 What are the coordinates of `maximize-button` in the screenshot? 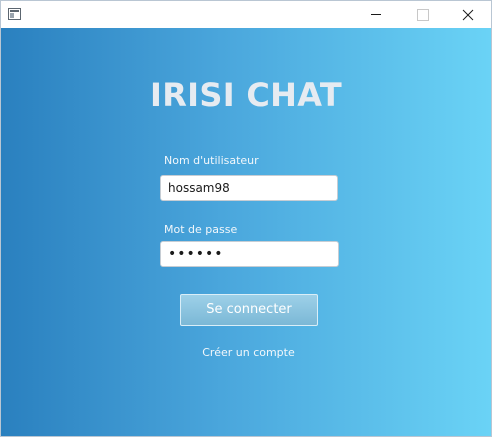 It's located at (422, 14).